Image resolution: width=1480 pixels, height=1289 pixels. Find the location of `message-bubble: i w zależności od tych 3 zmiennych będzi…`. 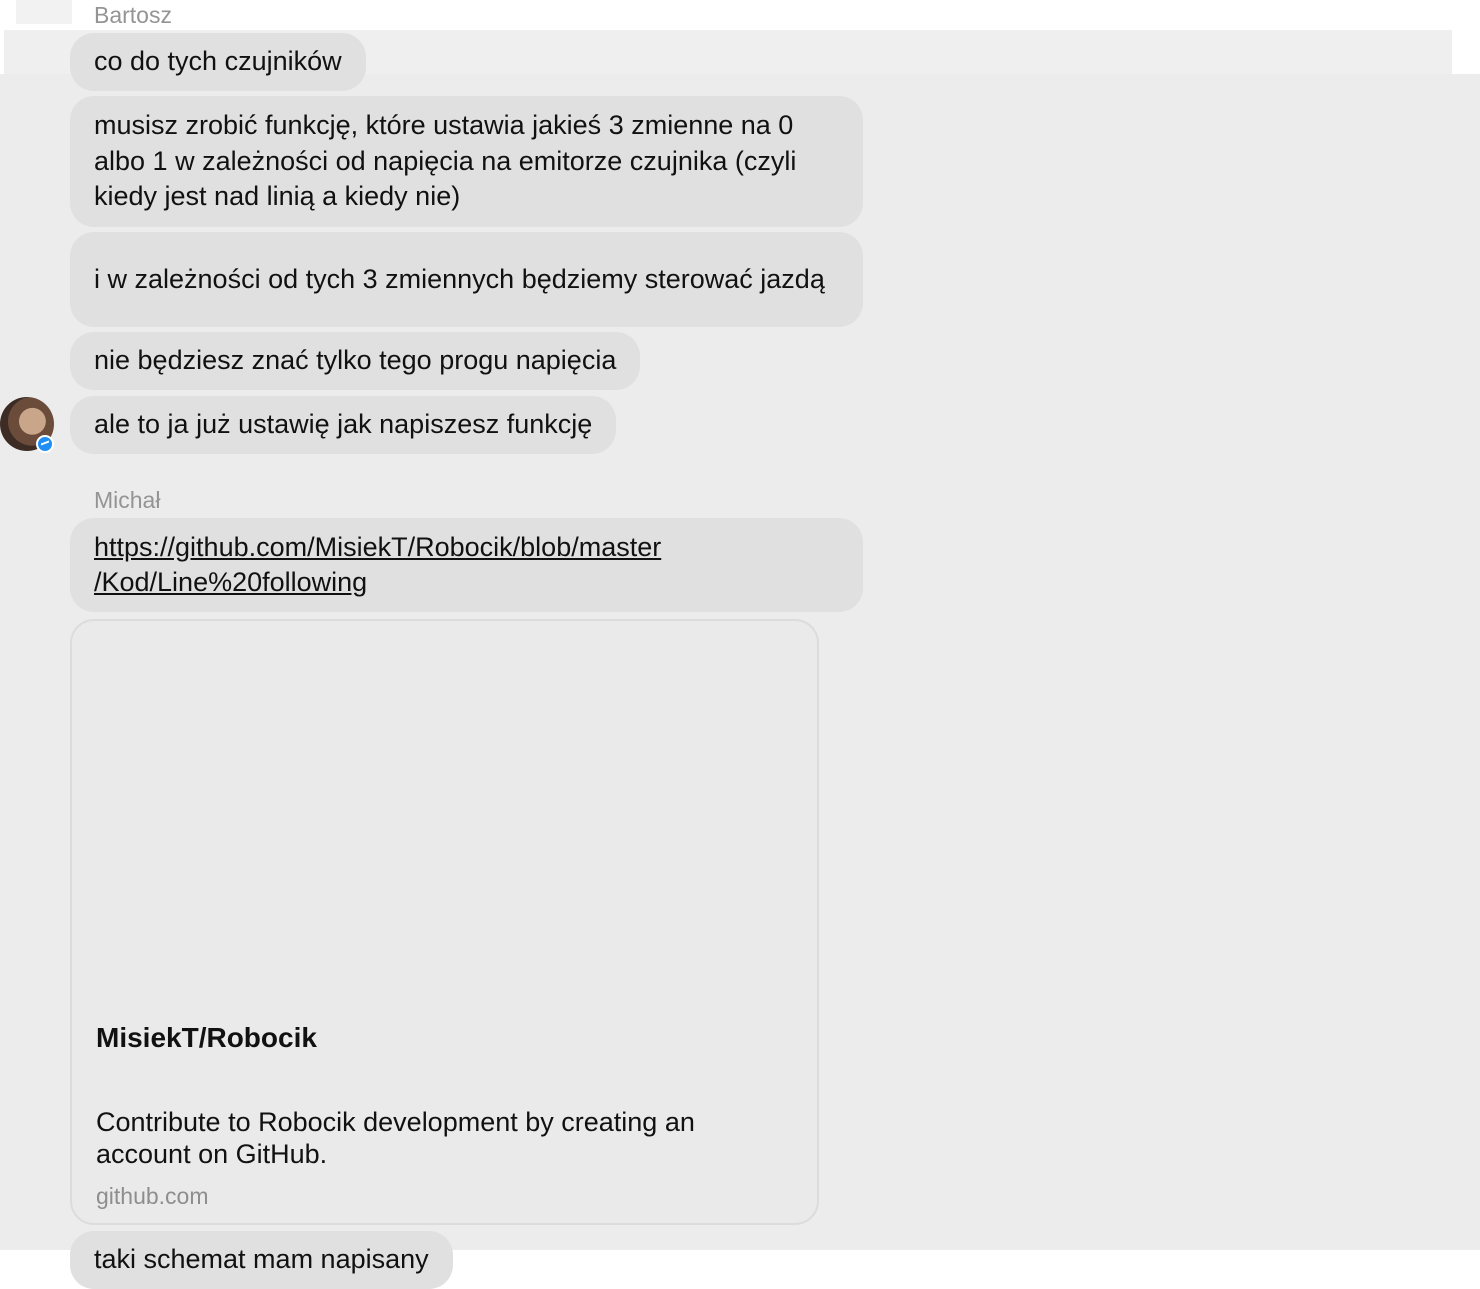

message-bubble: i w zależności od tych 3 zmiennych będzi… is located at coordinates (466, 279).